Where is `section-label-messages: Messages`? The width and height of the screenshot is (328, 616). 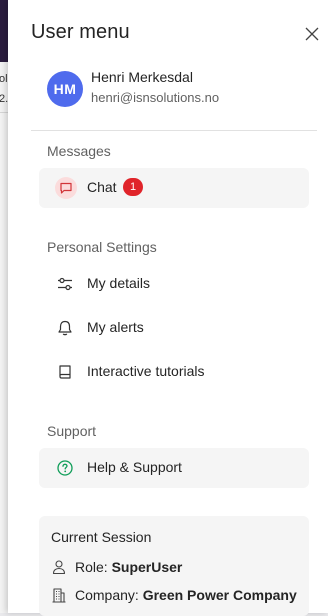 section-label-messages: Messages is located at coordinates (79, 151).